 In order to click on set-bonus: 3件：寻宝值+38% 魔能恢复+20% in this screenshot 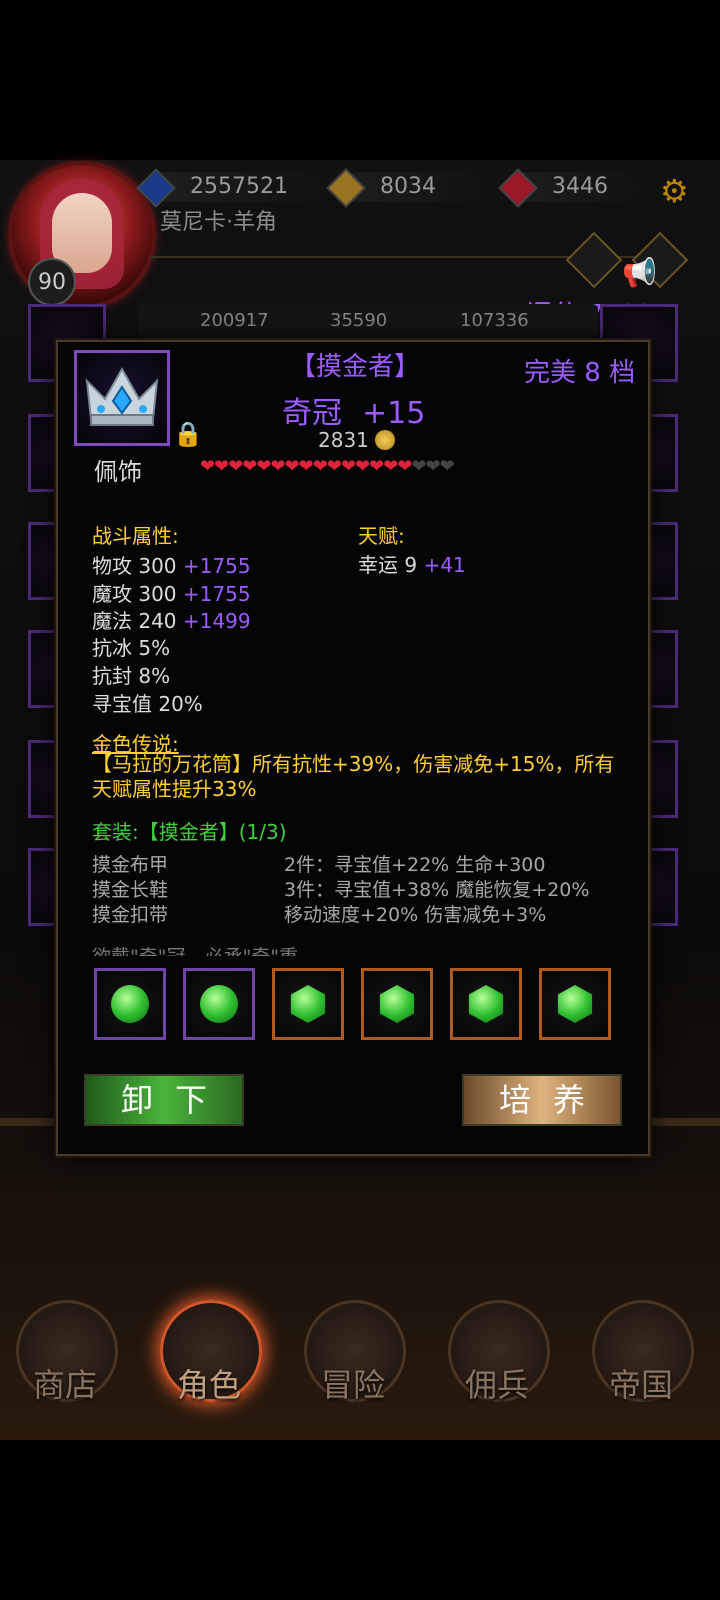, I will do `click(437, 890)`.